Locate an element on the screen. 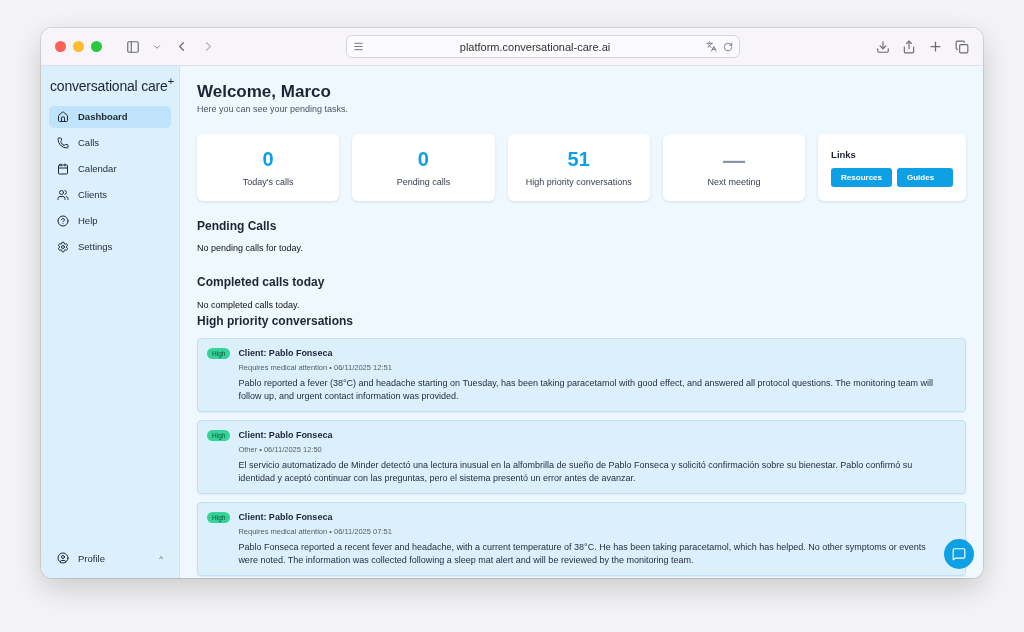  empty-message: No pending calls for today. is located at coordinates (250, 248).